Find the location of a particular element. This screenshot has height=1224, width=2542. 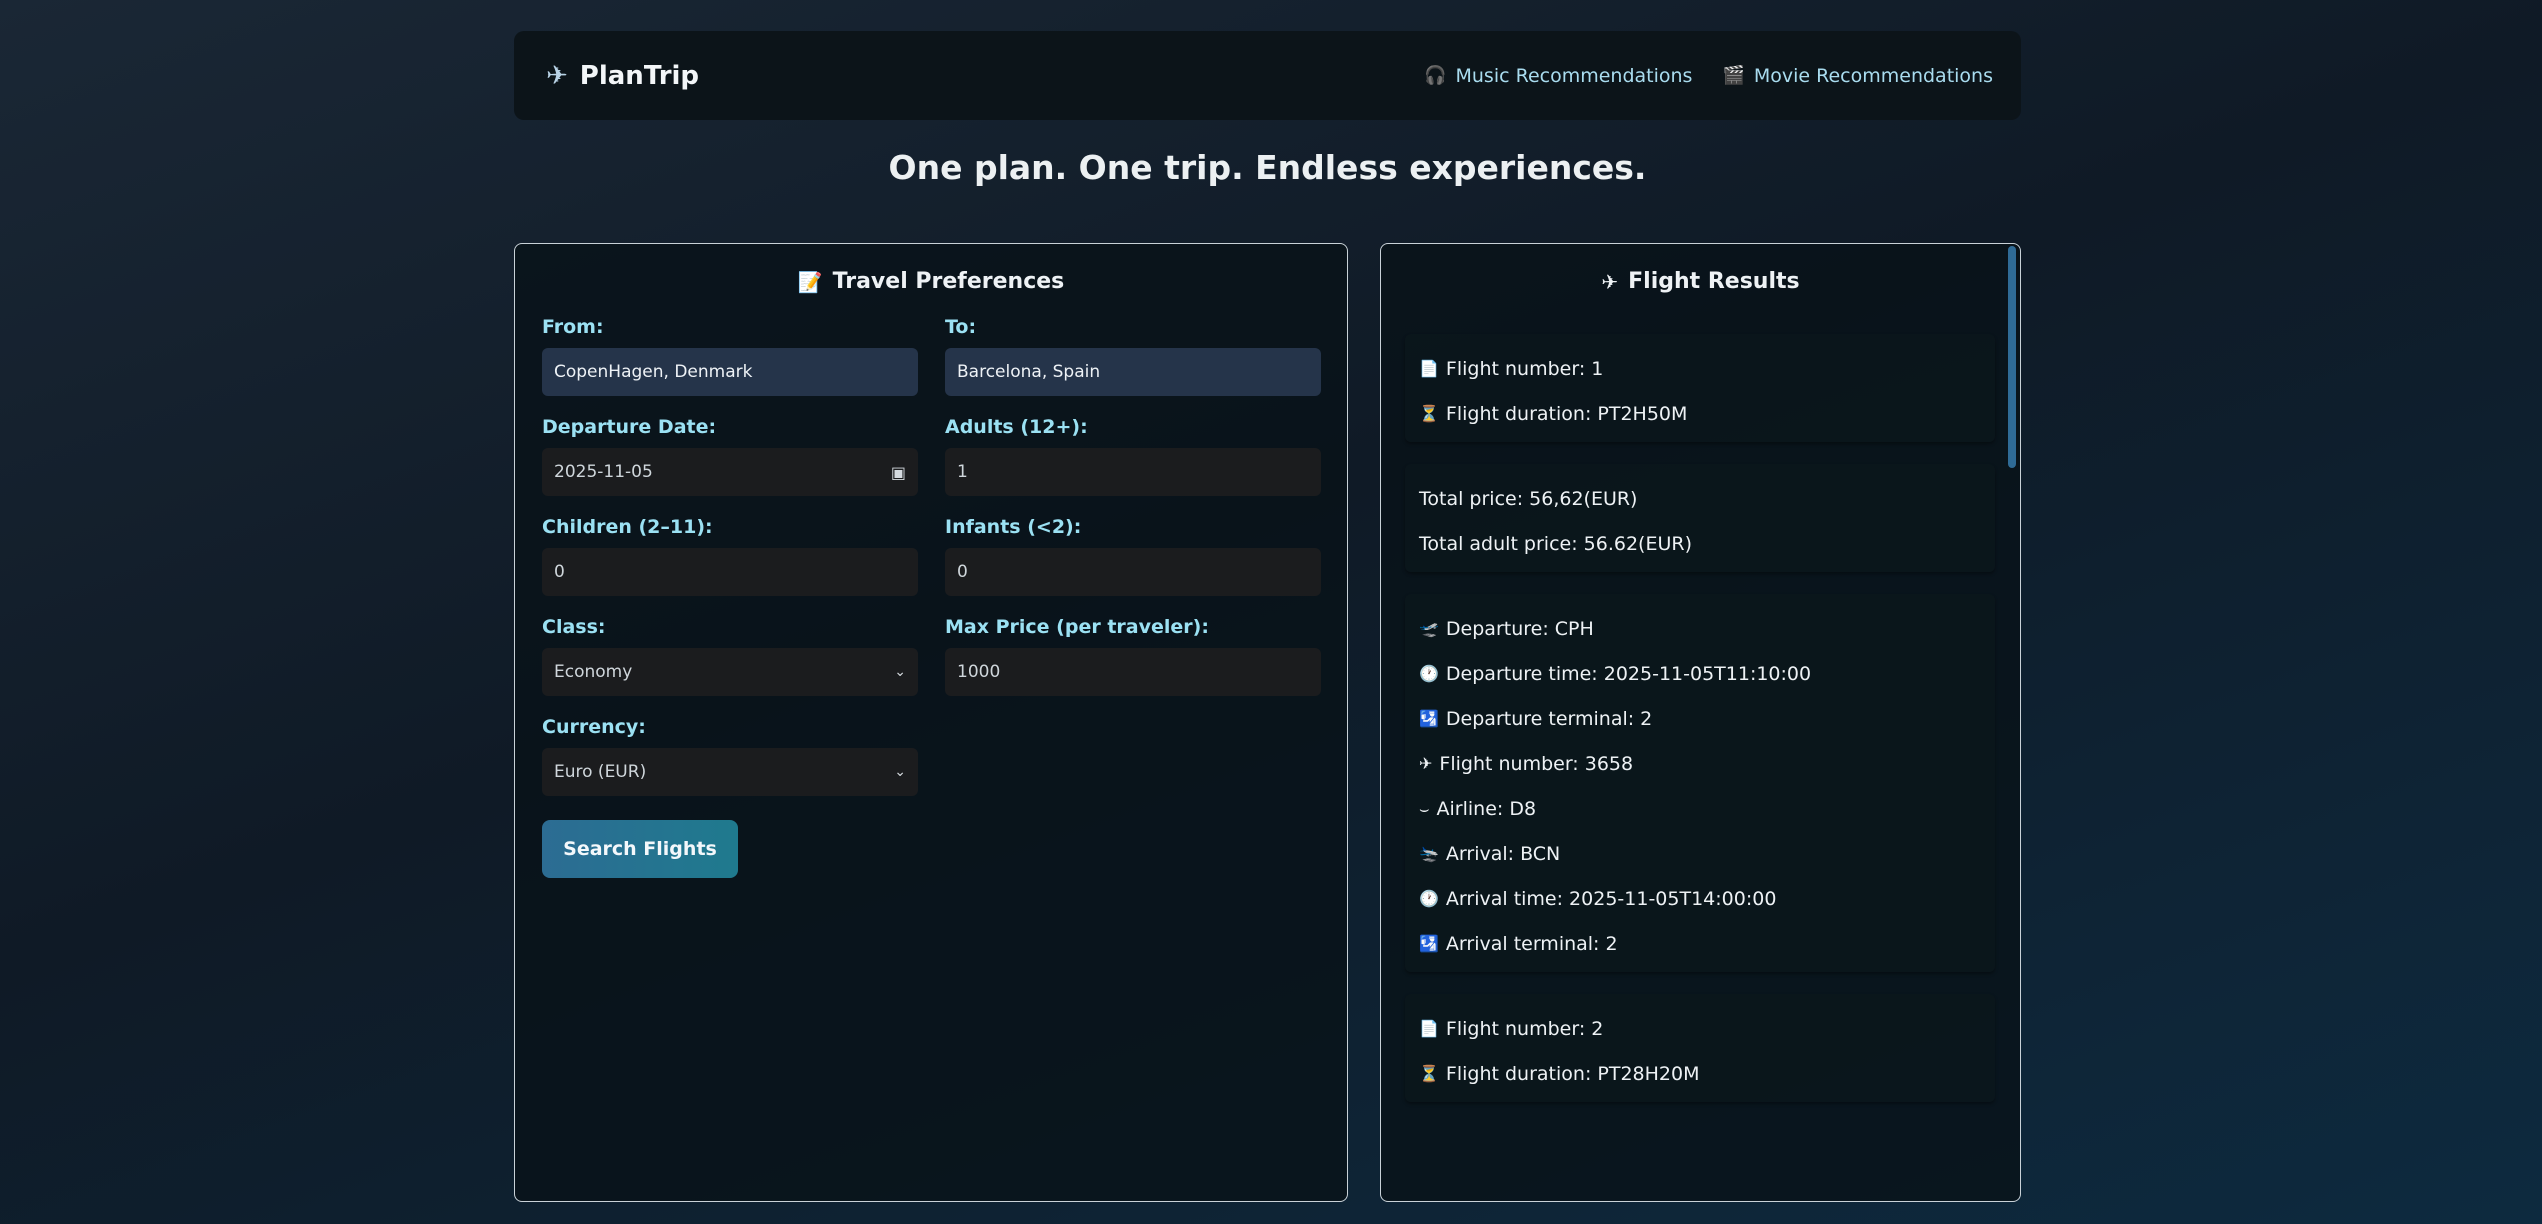

results-scrollbar is located at coordinates (2012, 357).